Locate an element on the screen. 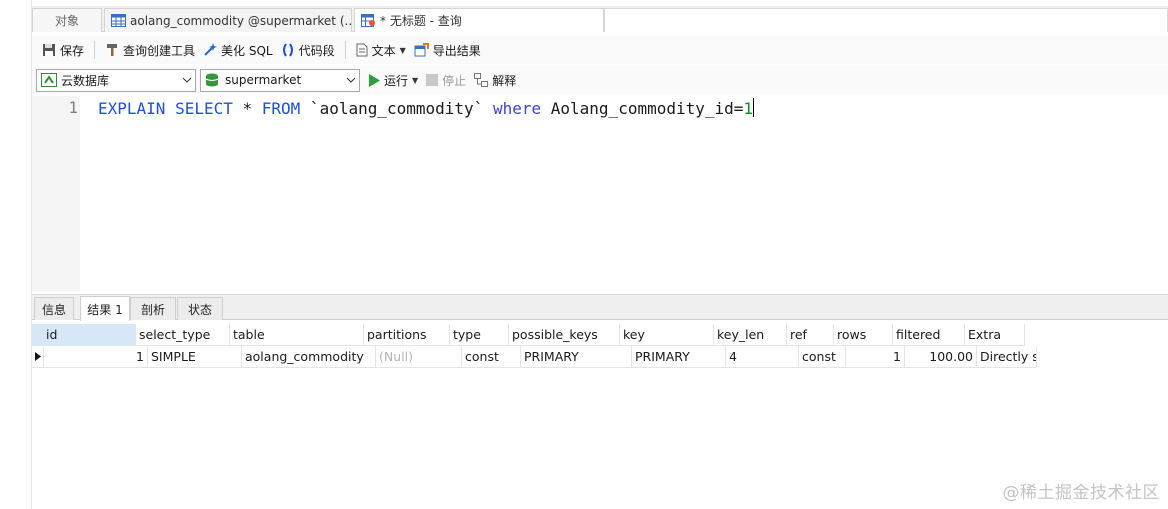 This screenshot has height=509, width=1168. table-icon is located at coordinates (118, 20).